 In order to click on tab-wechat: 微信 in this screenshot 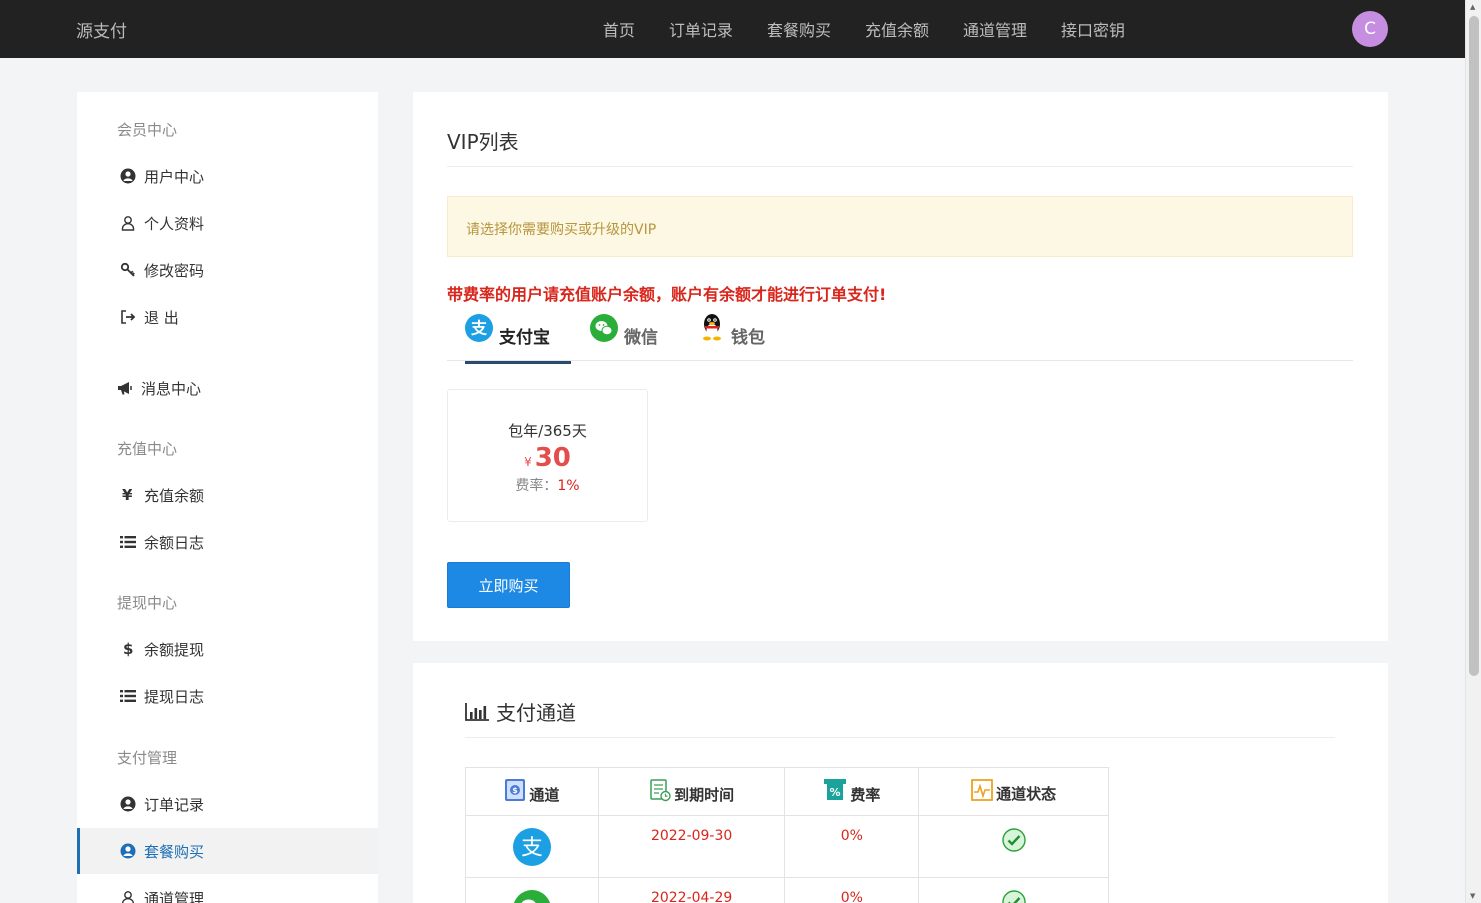, I will do `click(624, 335)`.